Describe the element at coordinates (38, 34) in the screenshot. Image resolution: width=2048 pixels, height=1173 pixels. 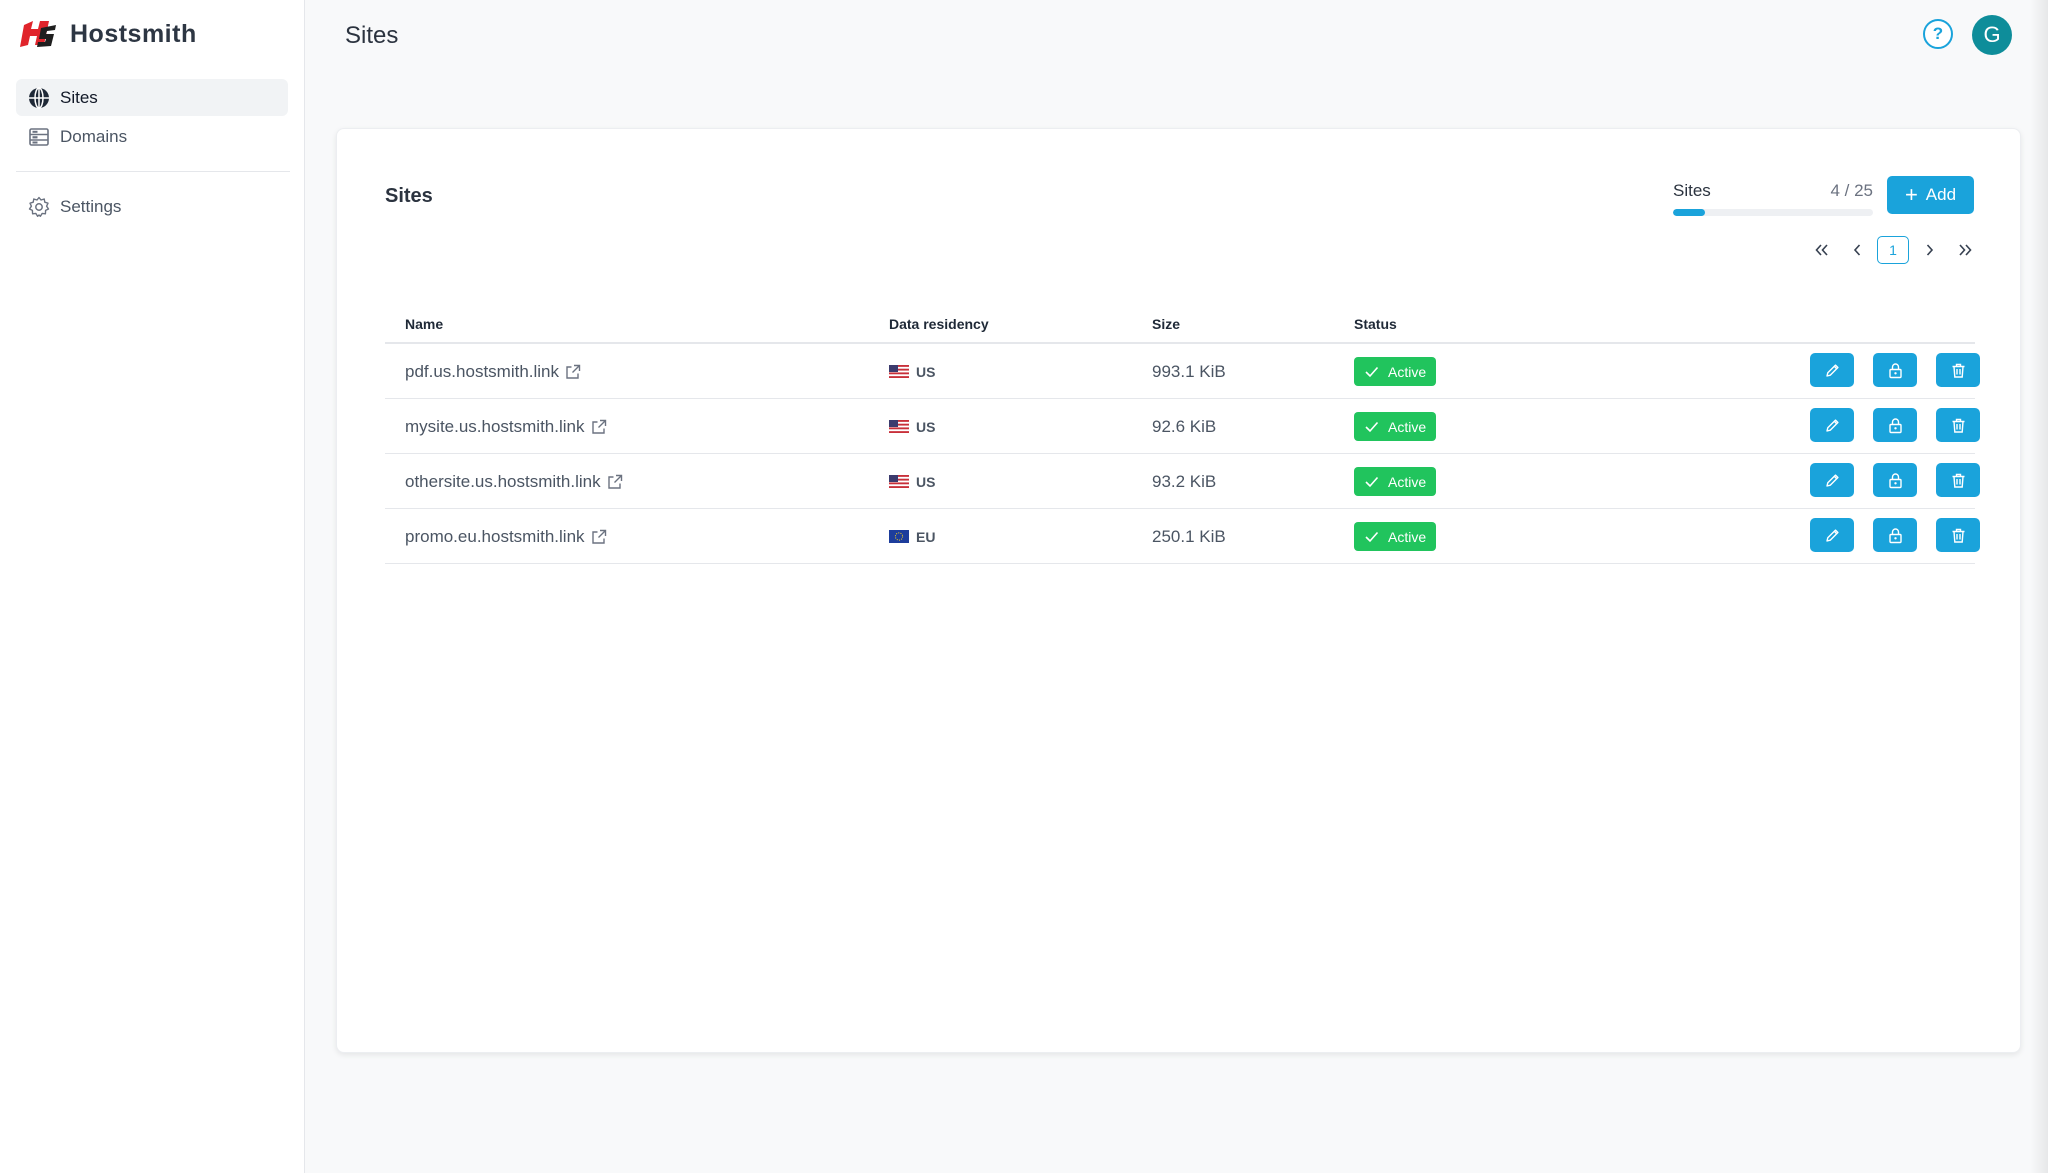
I see `hostsmith-logo` at that location.